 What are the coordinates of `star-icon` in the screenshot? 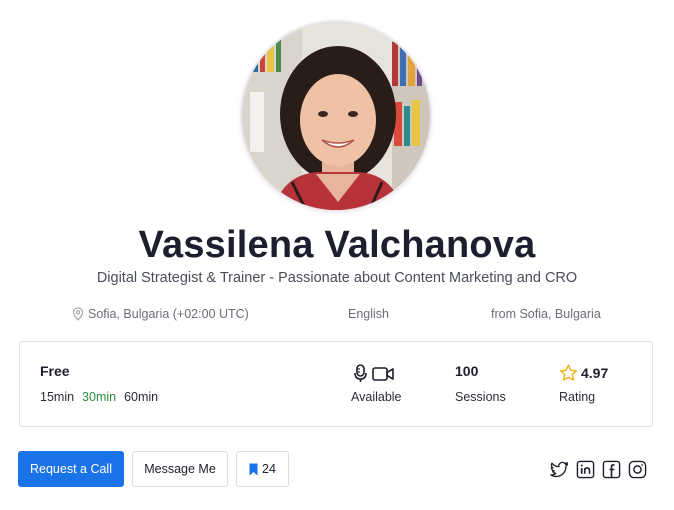 It's located at (568, 372).